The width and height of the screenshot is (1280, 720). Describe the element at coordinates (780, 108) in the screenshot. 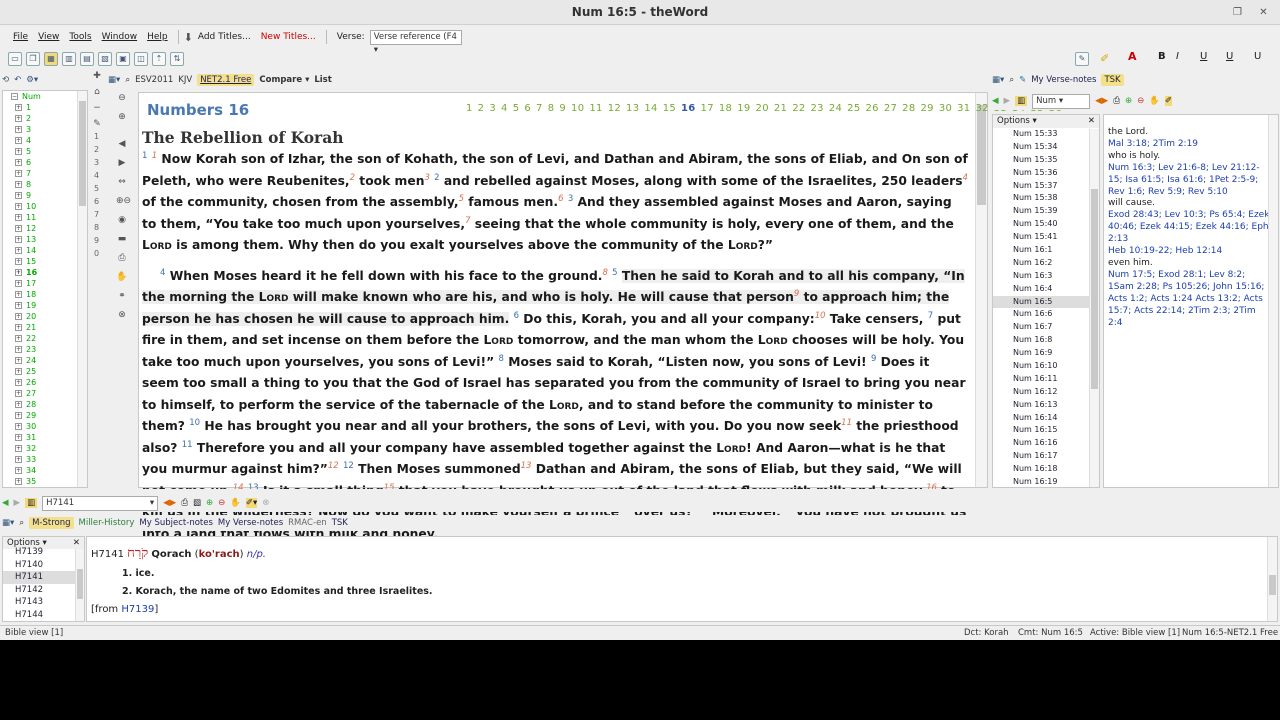

I see `chapter-link: 21` at that location.